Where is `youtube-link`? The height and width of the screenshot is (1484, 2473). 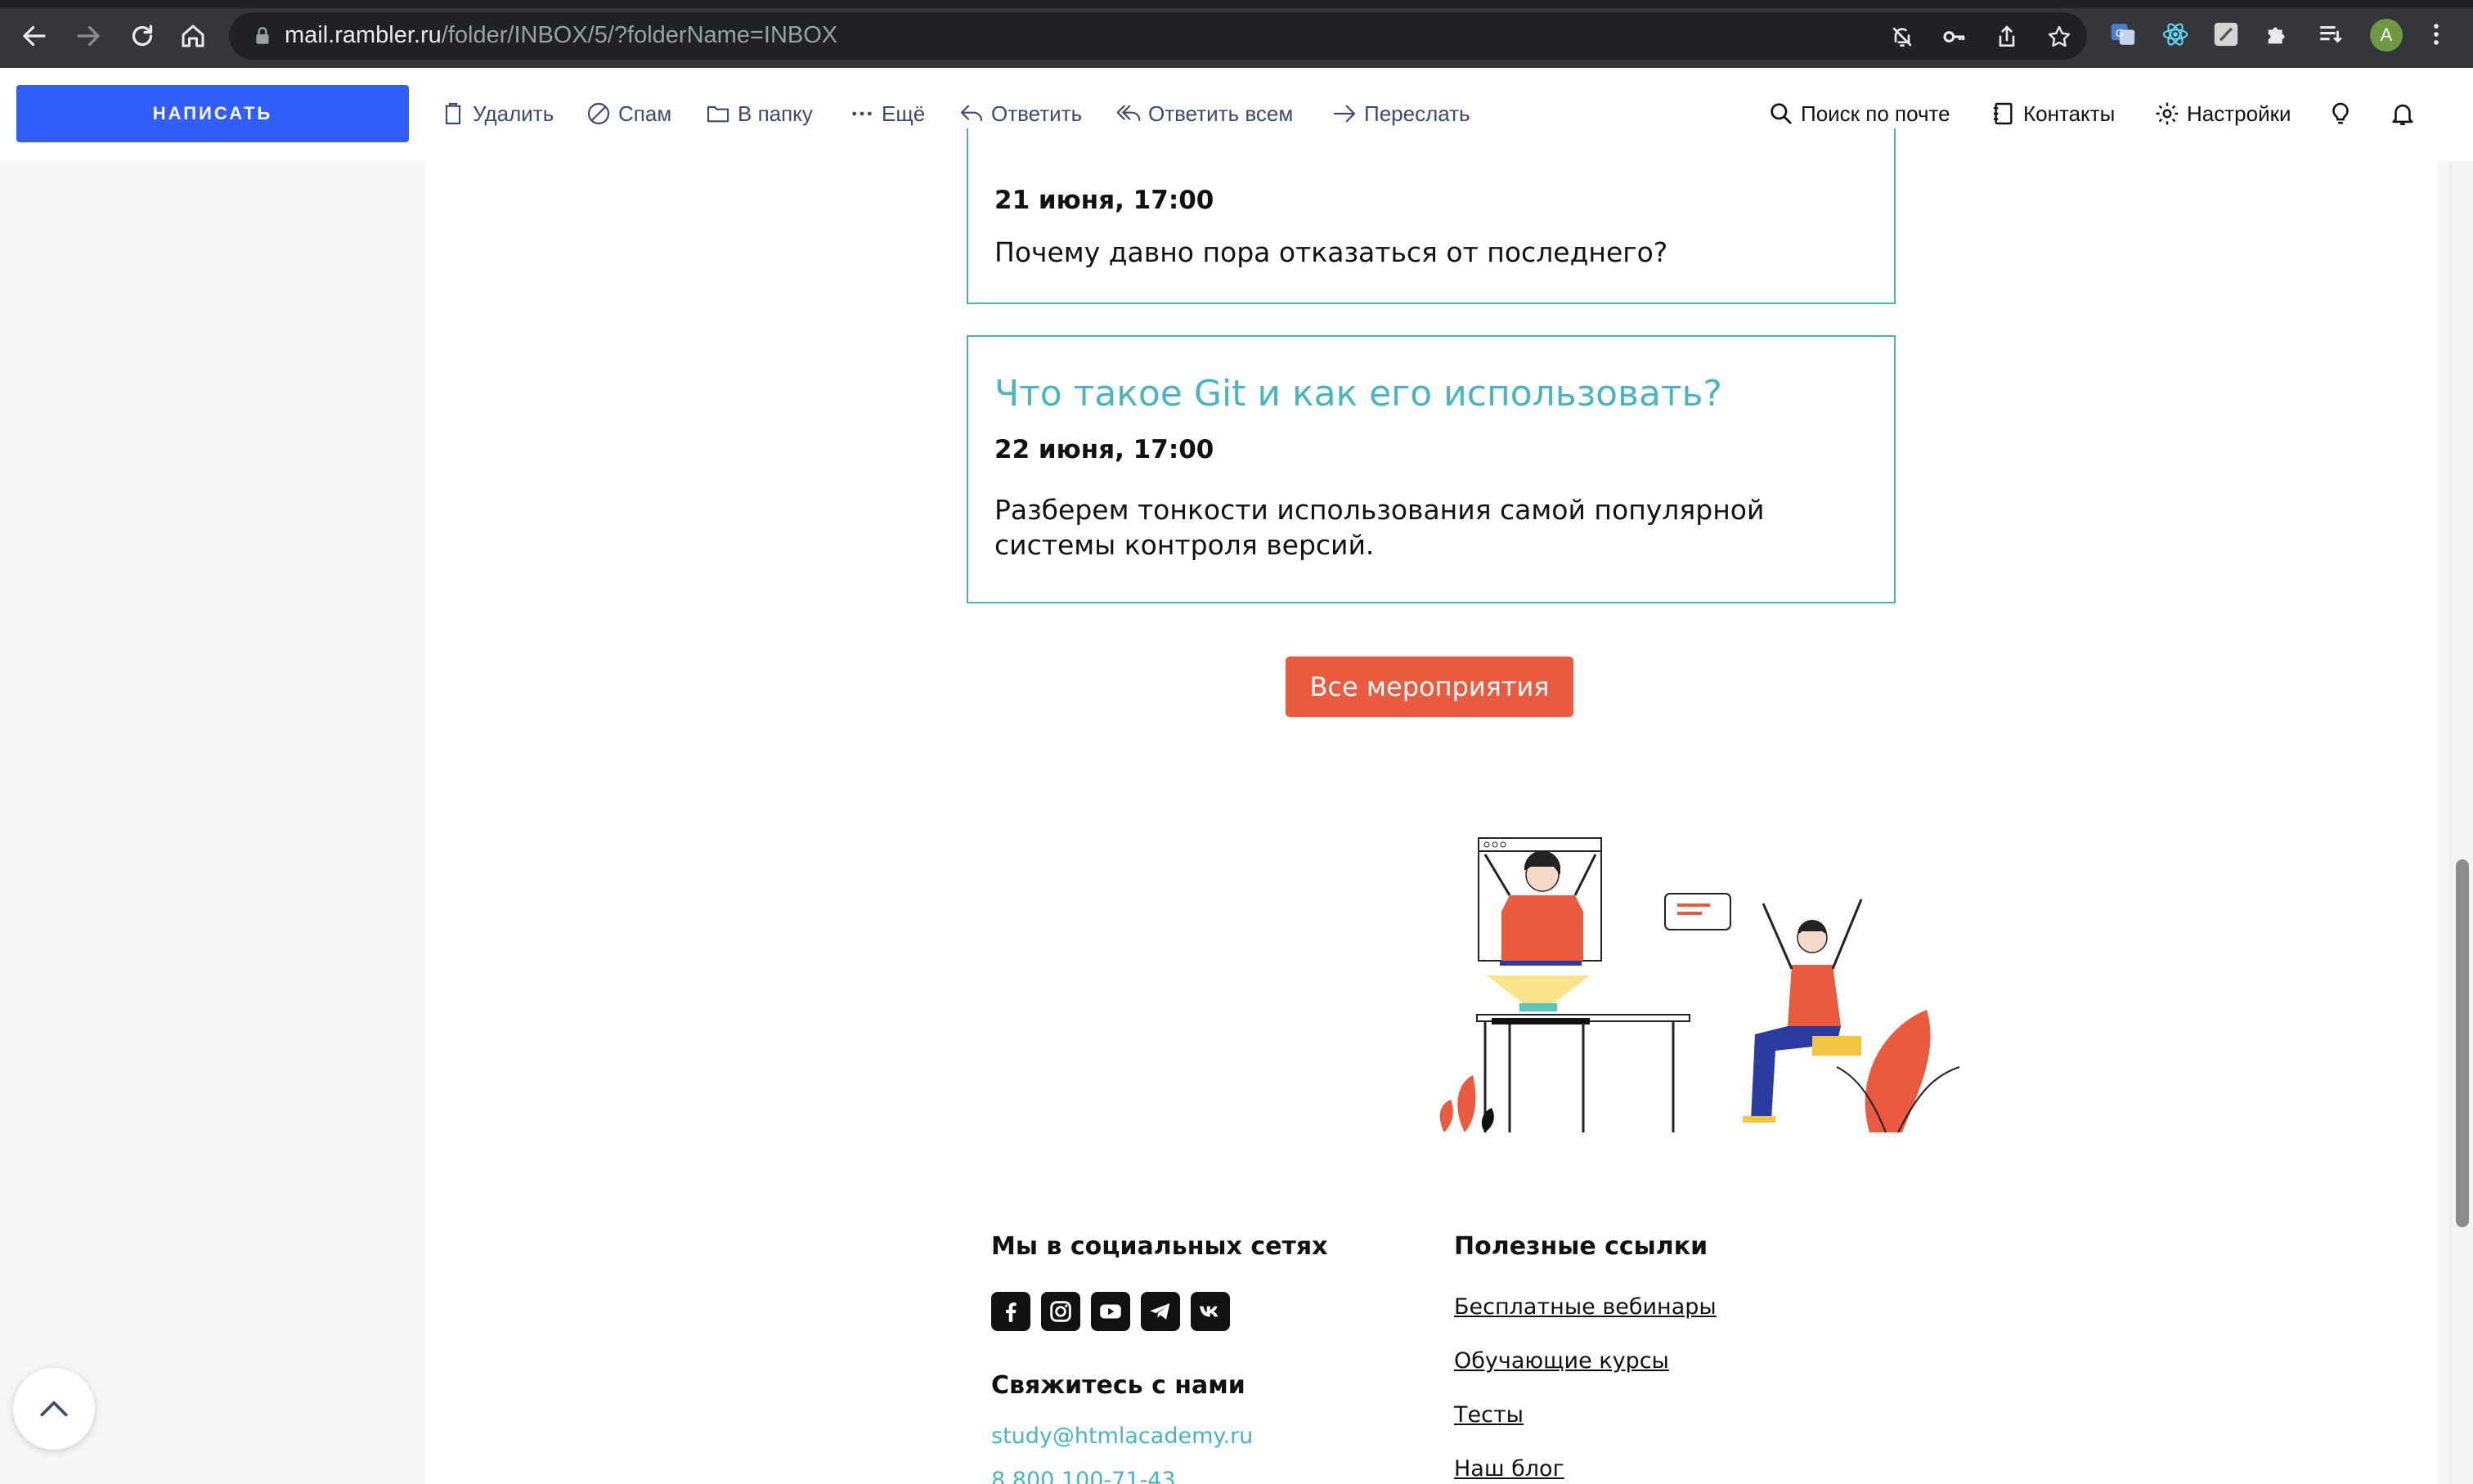 youtube-link is located at coordinates (1110, 1311).